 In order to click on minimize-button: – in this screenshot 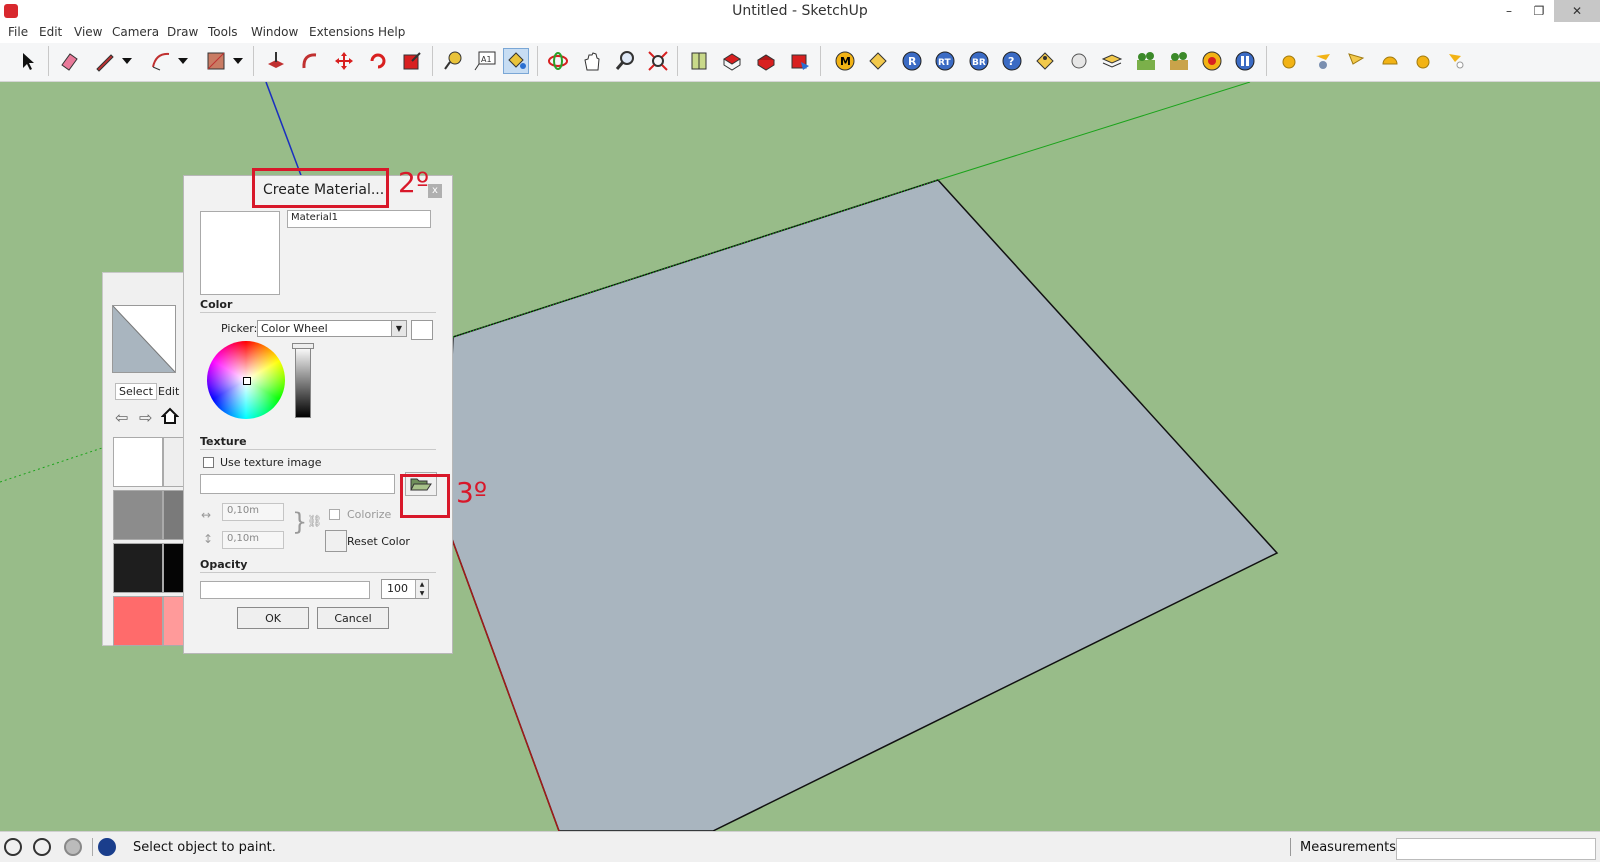, I will do `click(1509, 11)`.